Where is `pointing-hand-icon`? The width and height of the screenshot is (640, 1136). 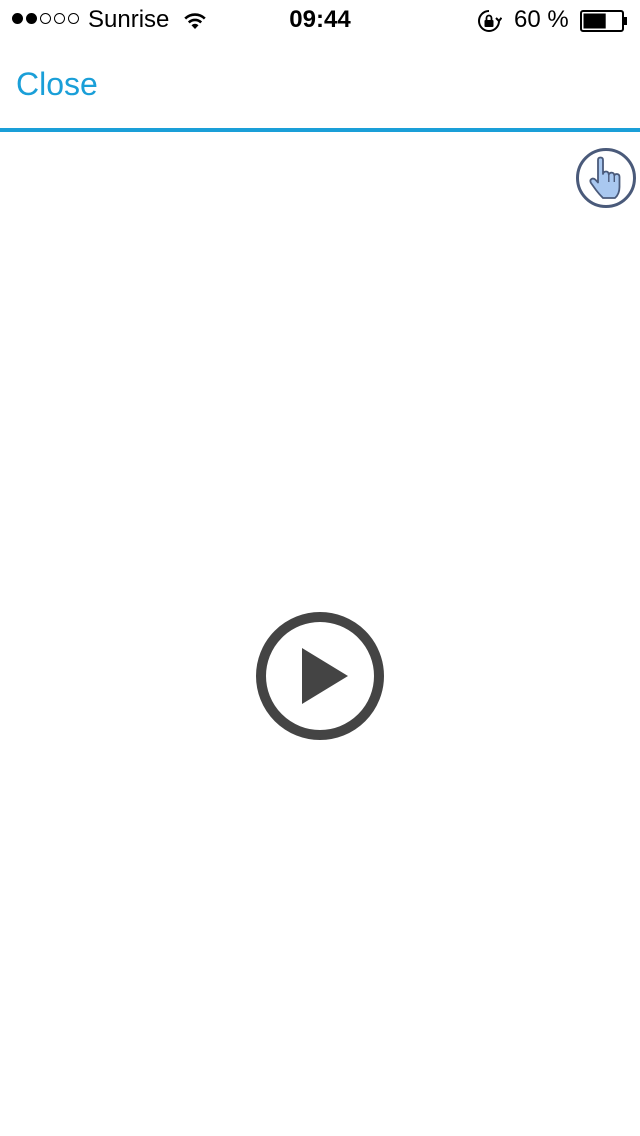 pointing-hand-icon is located at coordinates (606, 178).